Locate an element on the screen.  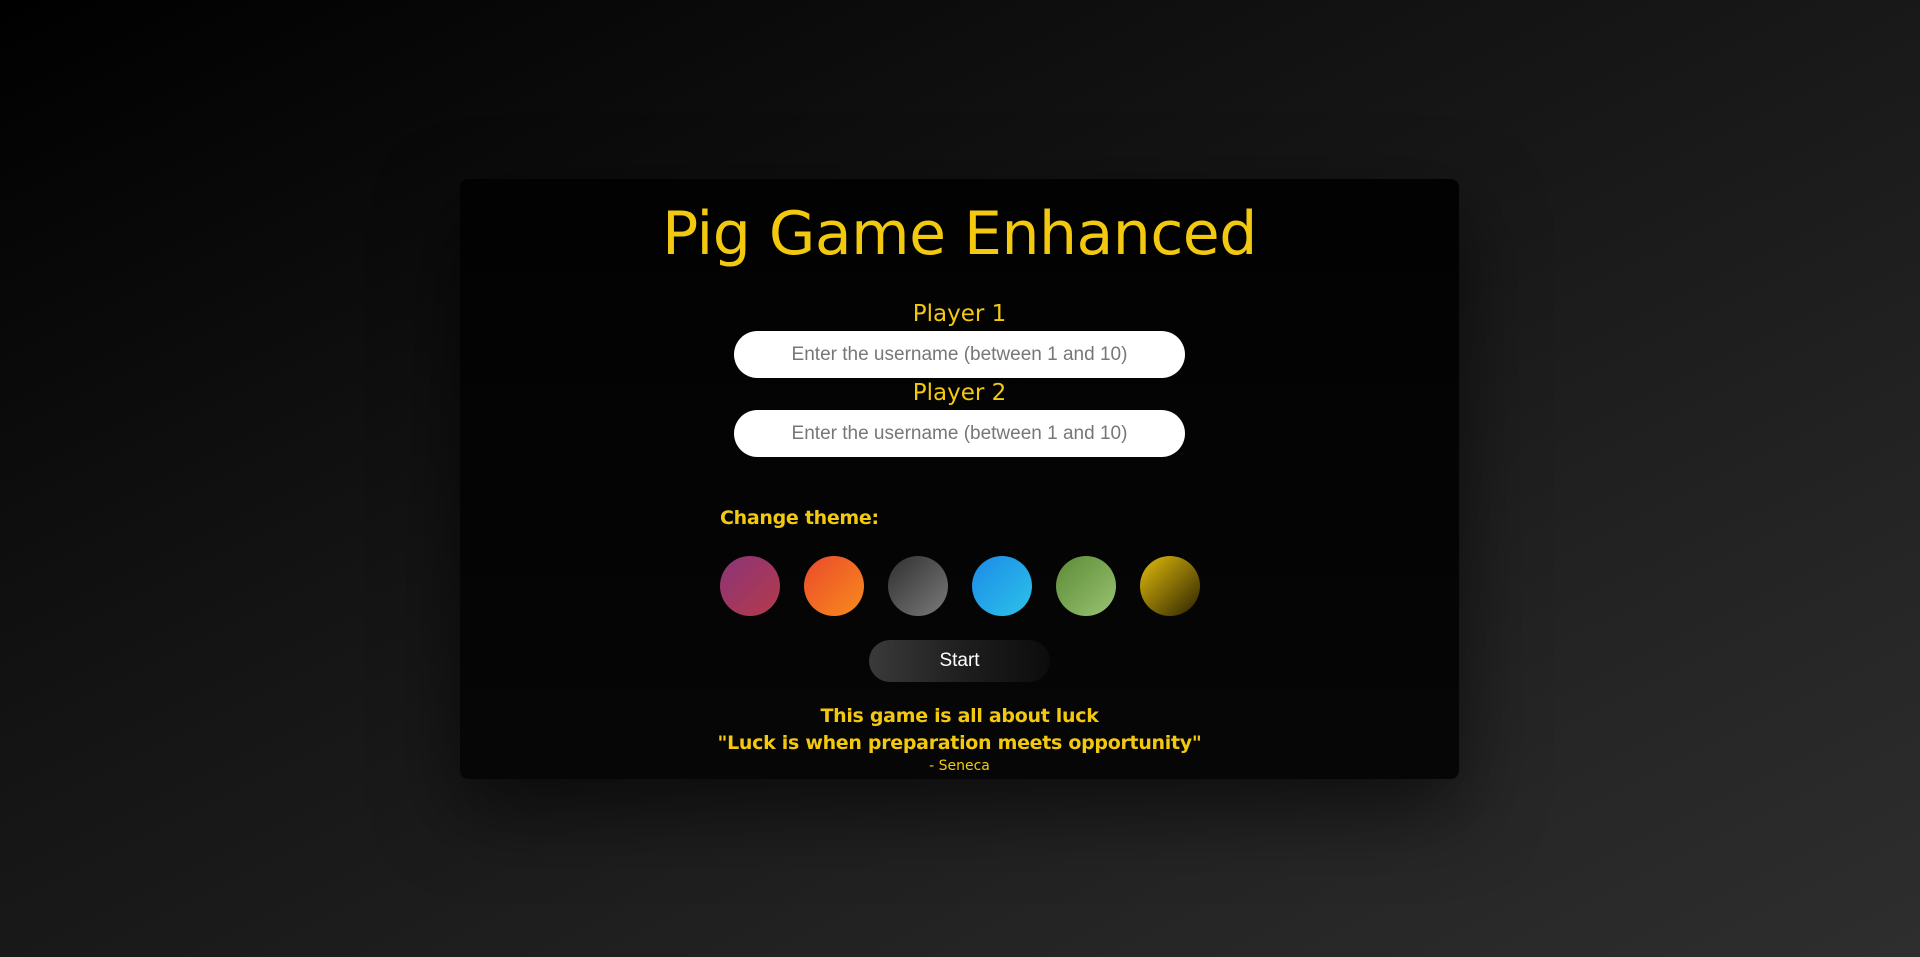
player-1-username-input is located at coordinates (959, 354).